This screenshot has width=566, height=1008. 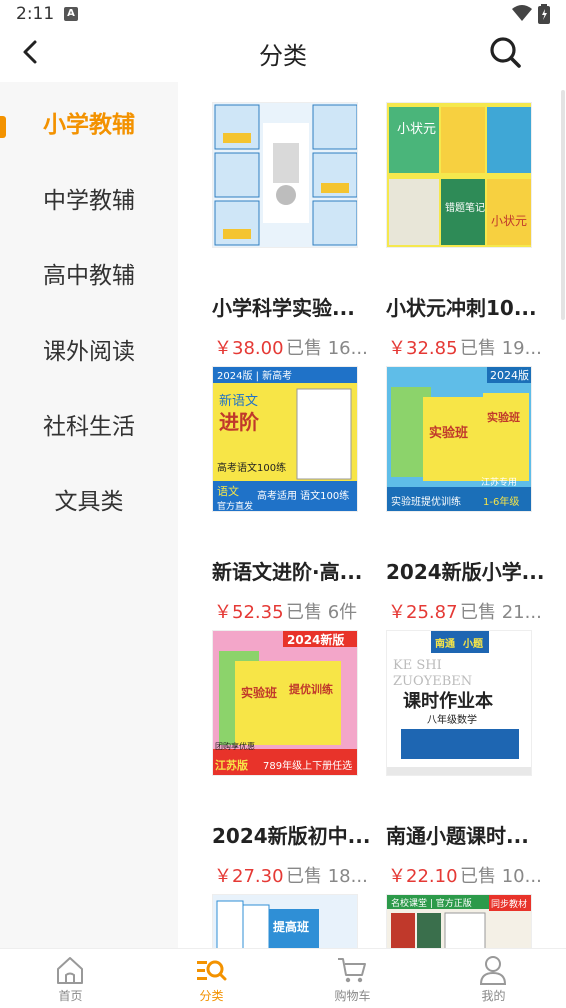 I want to click on svg-text: ZUOYEBEN, so click(x=432, y=681).